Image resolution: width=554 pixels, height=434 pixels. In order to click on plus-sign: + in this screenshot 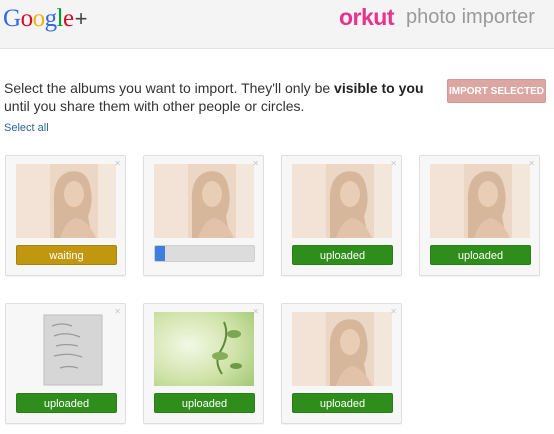, I will do `click(81, 18)`.